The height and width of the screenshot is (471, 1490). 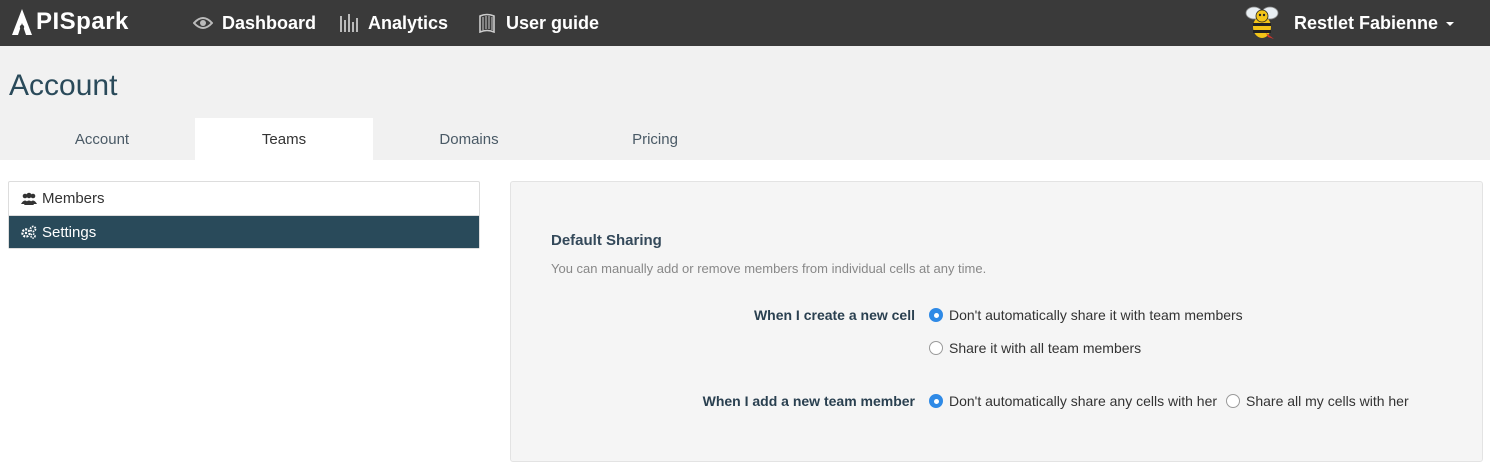 I want to click on tab-teams: Teams, so click(x=284, y=139).